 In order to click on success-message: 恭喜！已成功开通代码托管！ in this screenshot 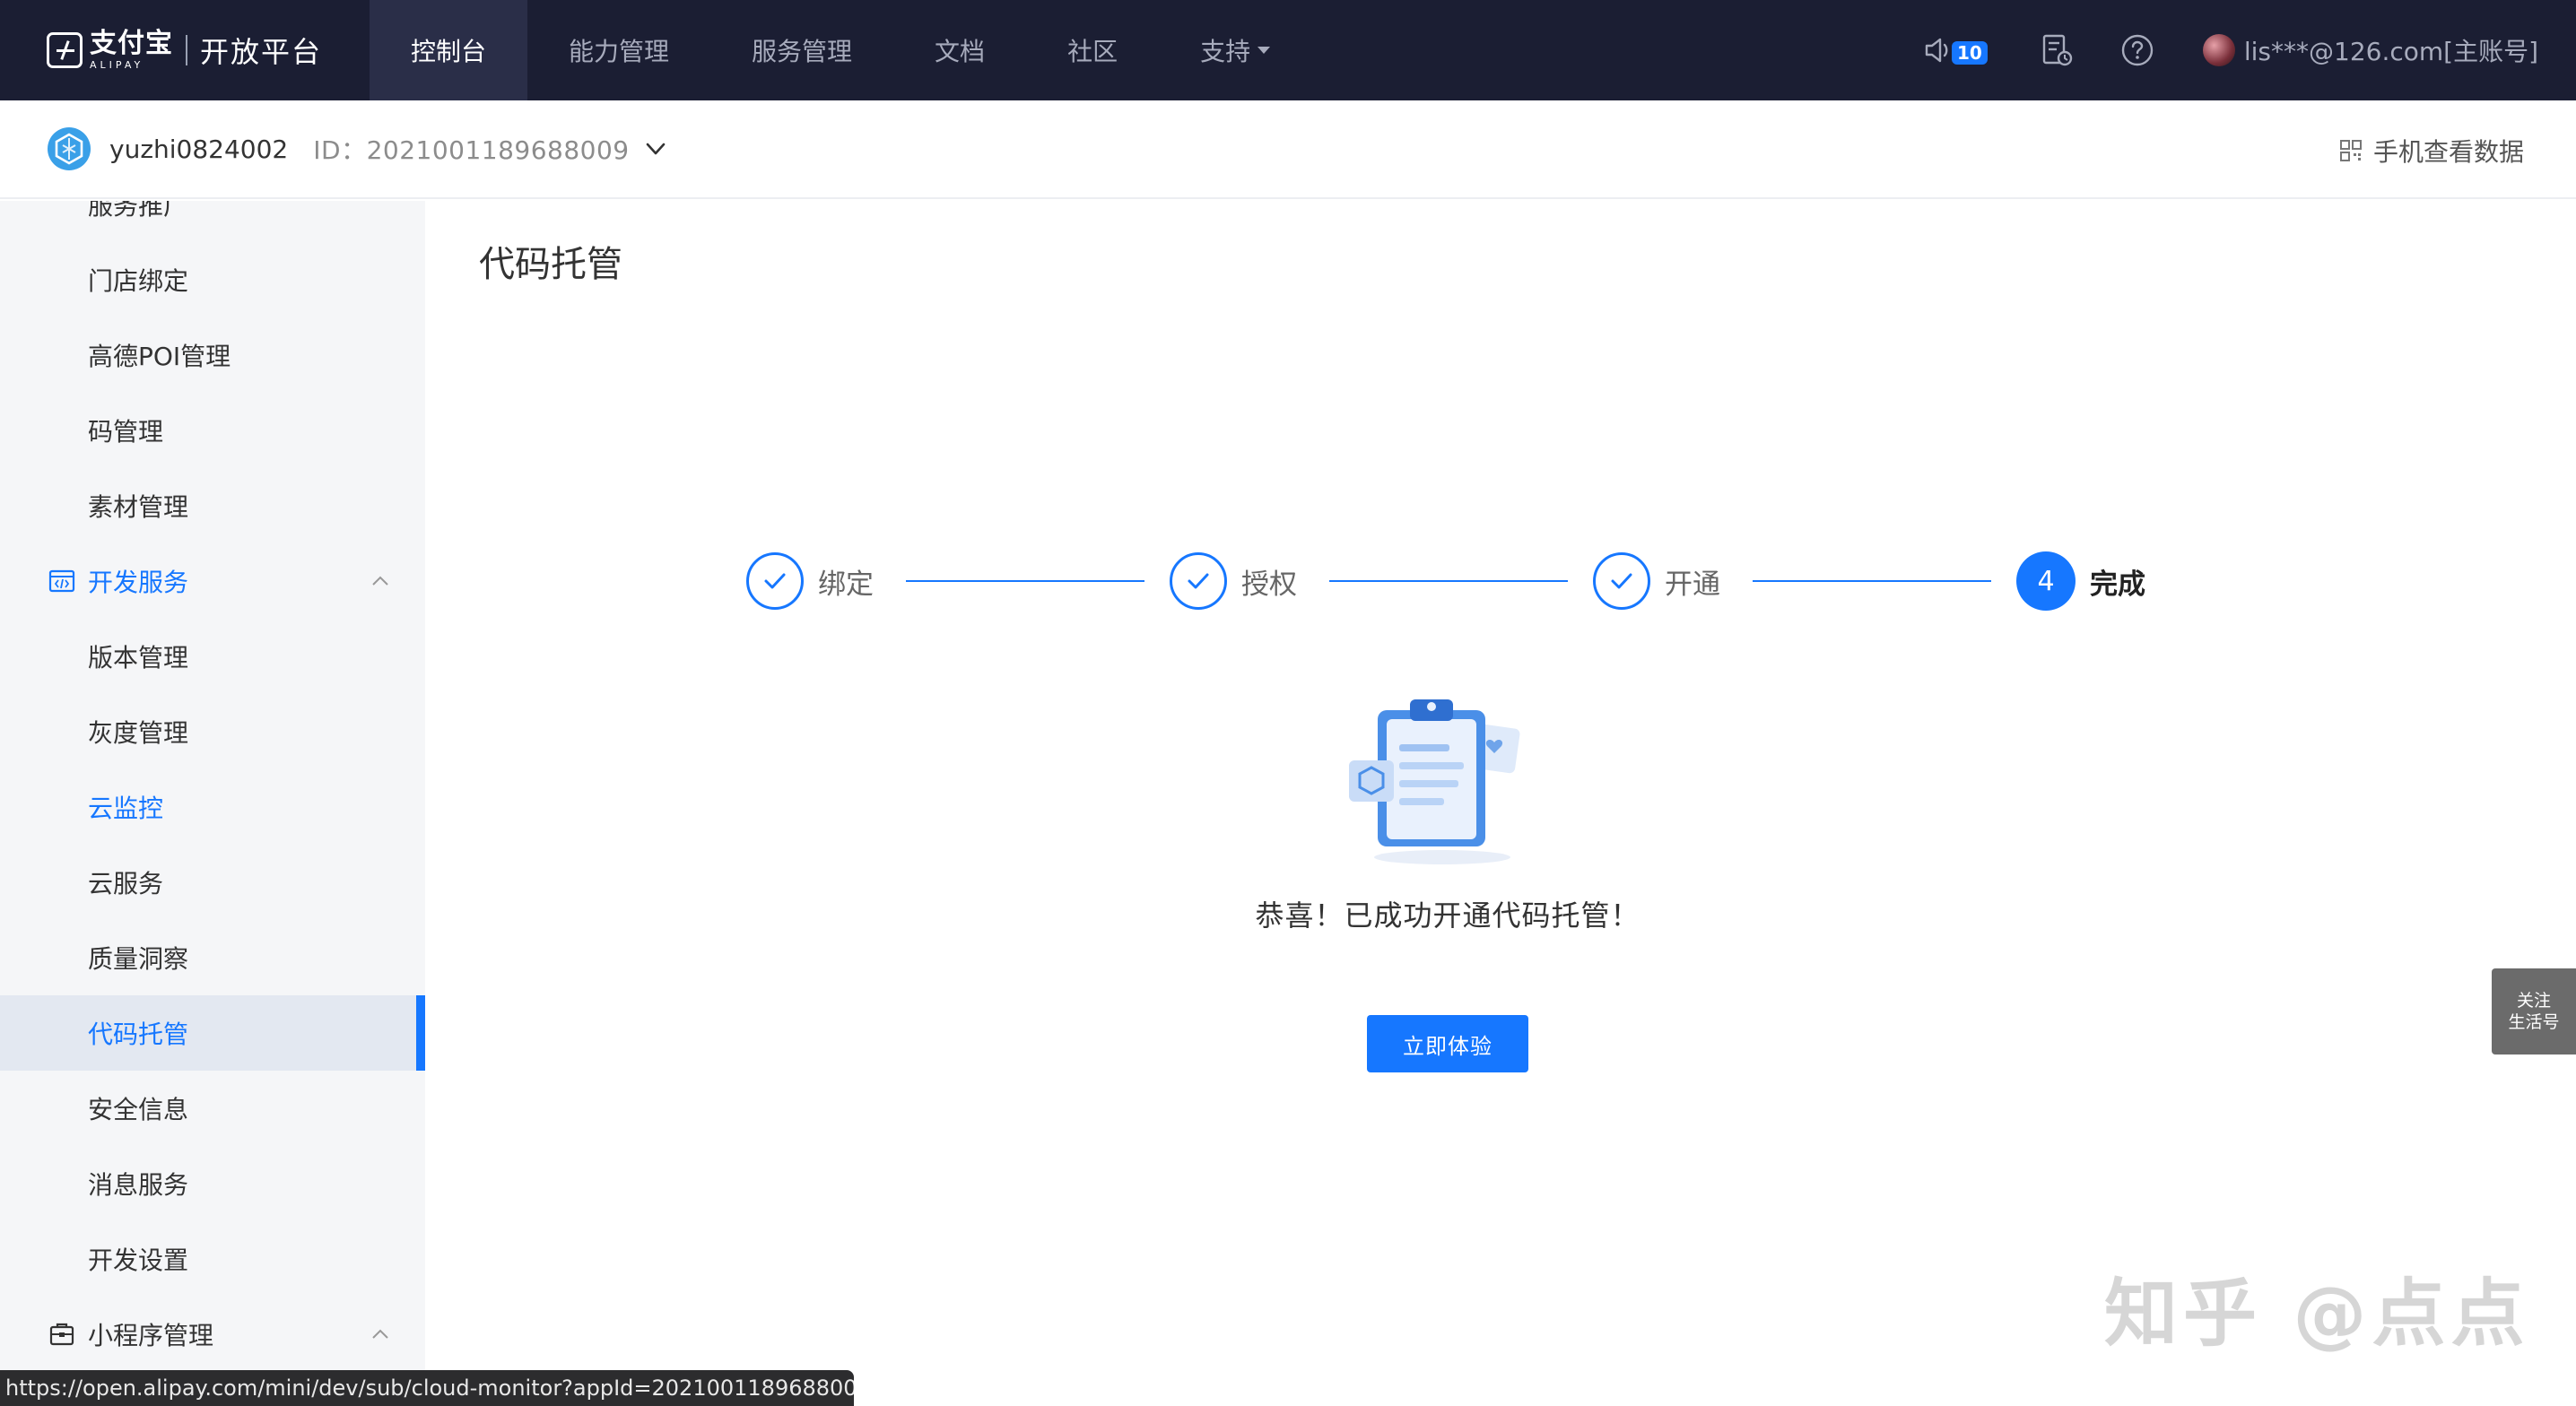, I will do `click(1447, 915)`.